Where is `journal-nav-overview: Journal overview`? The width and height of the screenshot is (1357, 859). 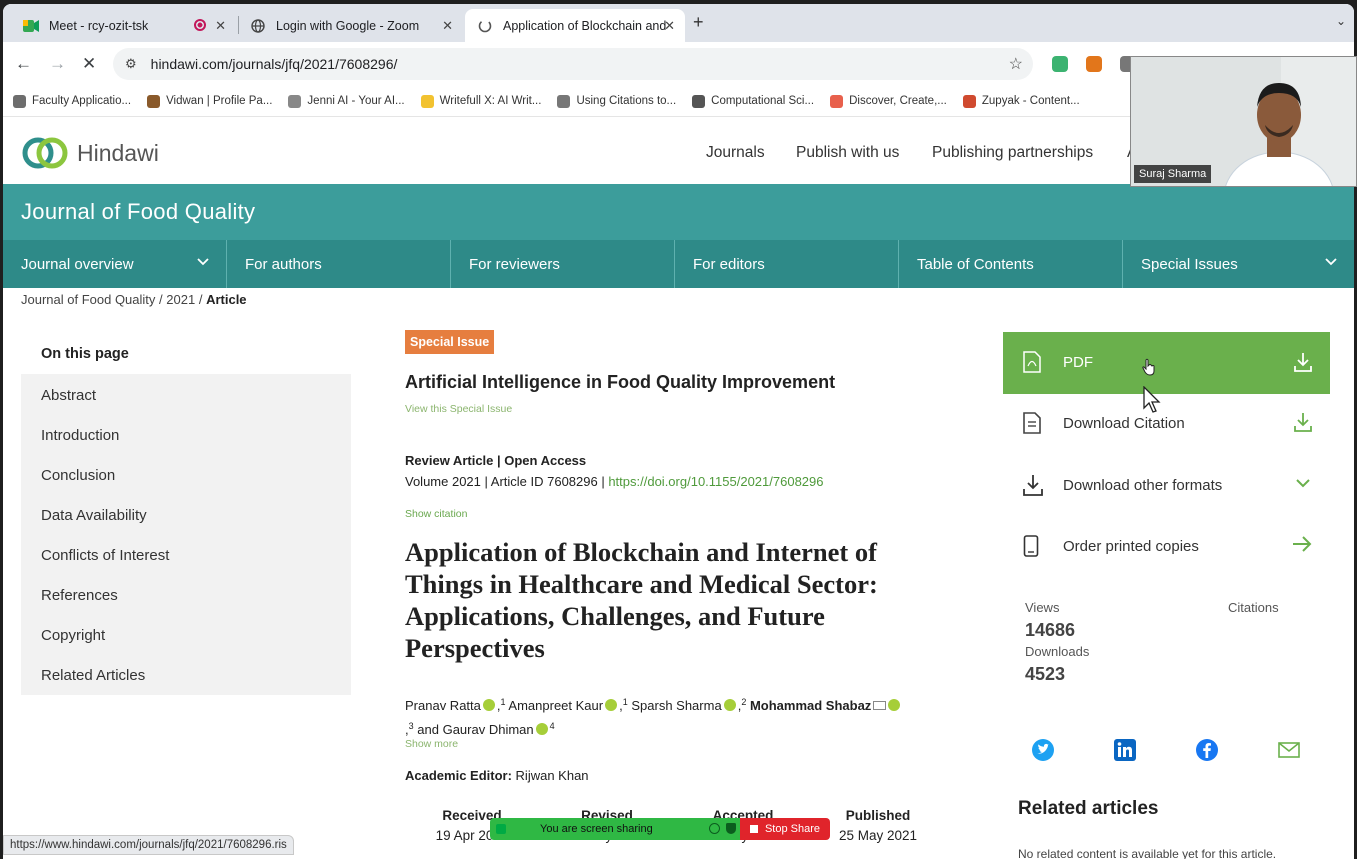
journal-nav-overview: Journal overview is located at coordinates (115, 264).